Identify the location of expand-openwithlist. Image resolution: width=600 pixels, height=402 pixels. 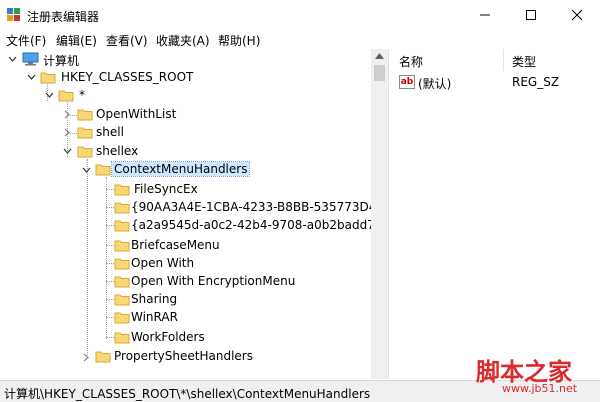
(67, 114).